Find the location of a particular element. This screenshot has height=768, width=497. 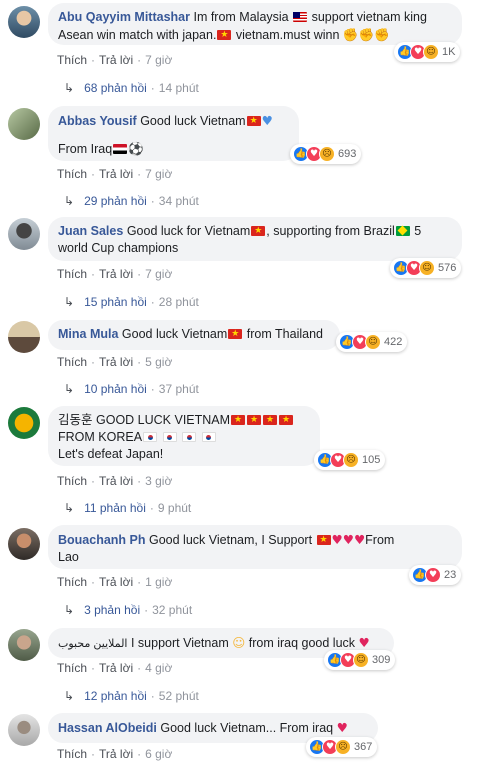

comment-author: Hassan AlObeidi is located at coordinates (107, 728).